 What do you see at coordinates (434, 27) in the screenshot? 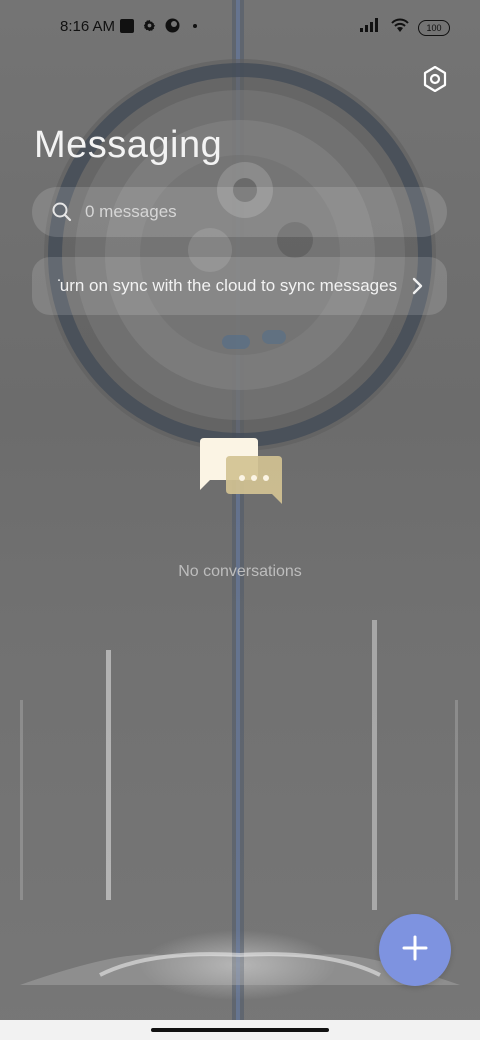
I see `battery-icon: 100` at bounding box center [434, 27].